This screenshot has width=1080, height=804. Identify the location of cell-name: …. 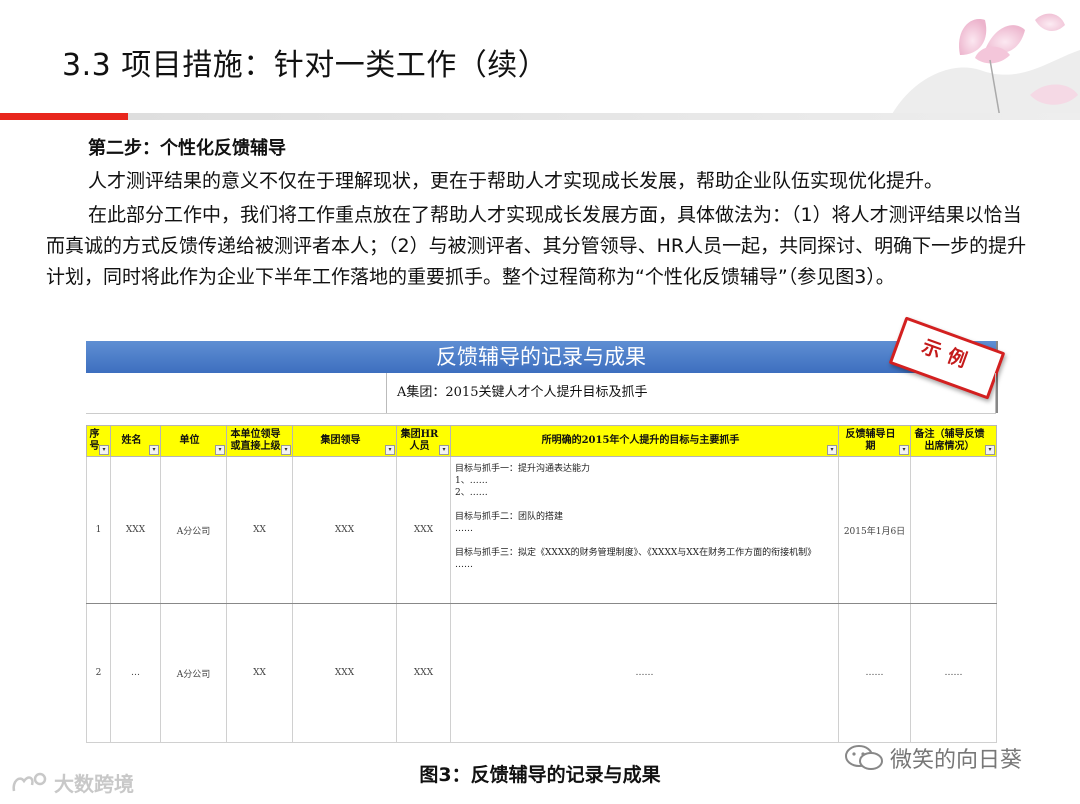
(135, 673).